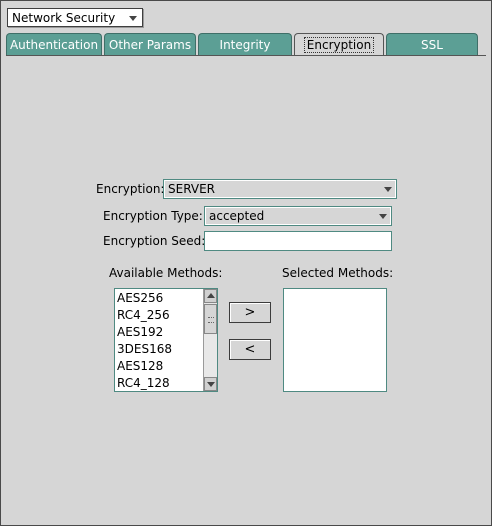 This screenshot has width=492, height=526. I want to click on encryption-type-label: Encryption Type:, so click(153, 216).